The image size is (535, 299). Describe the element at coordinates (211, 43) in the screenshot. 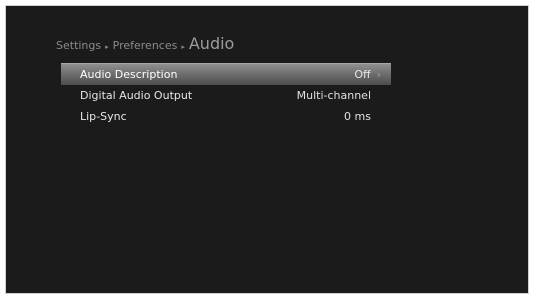

I see `page-title: Audio` at that location.